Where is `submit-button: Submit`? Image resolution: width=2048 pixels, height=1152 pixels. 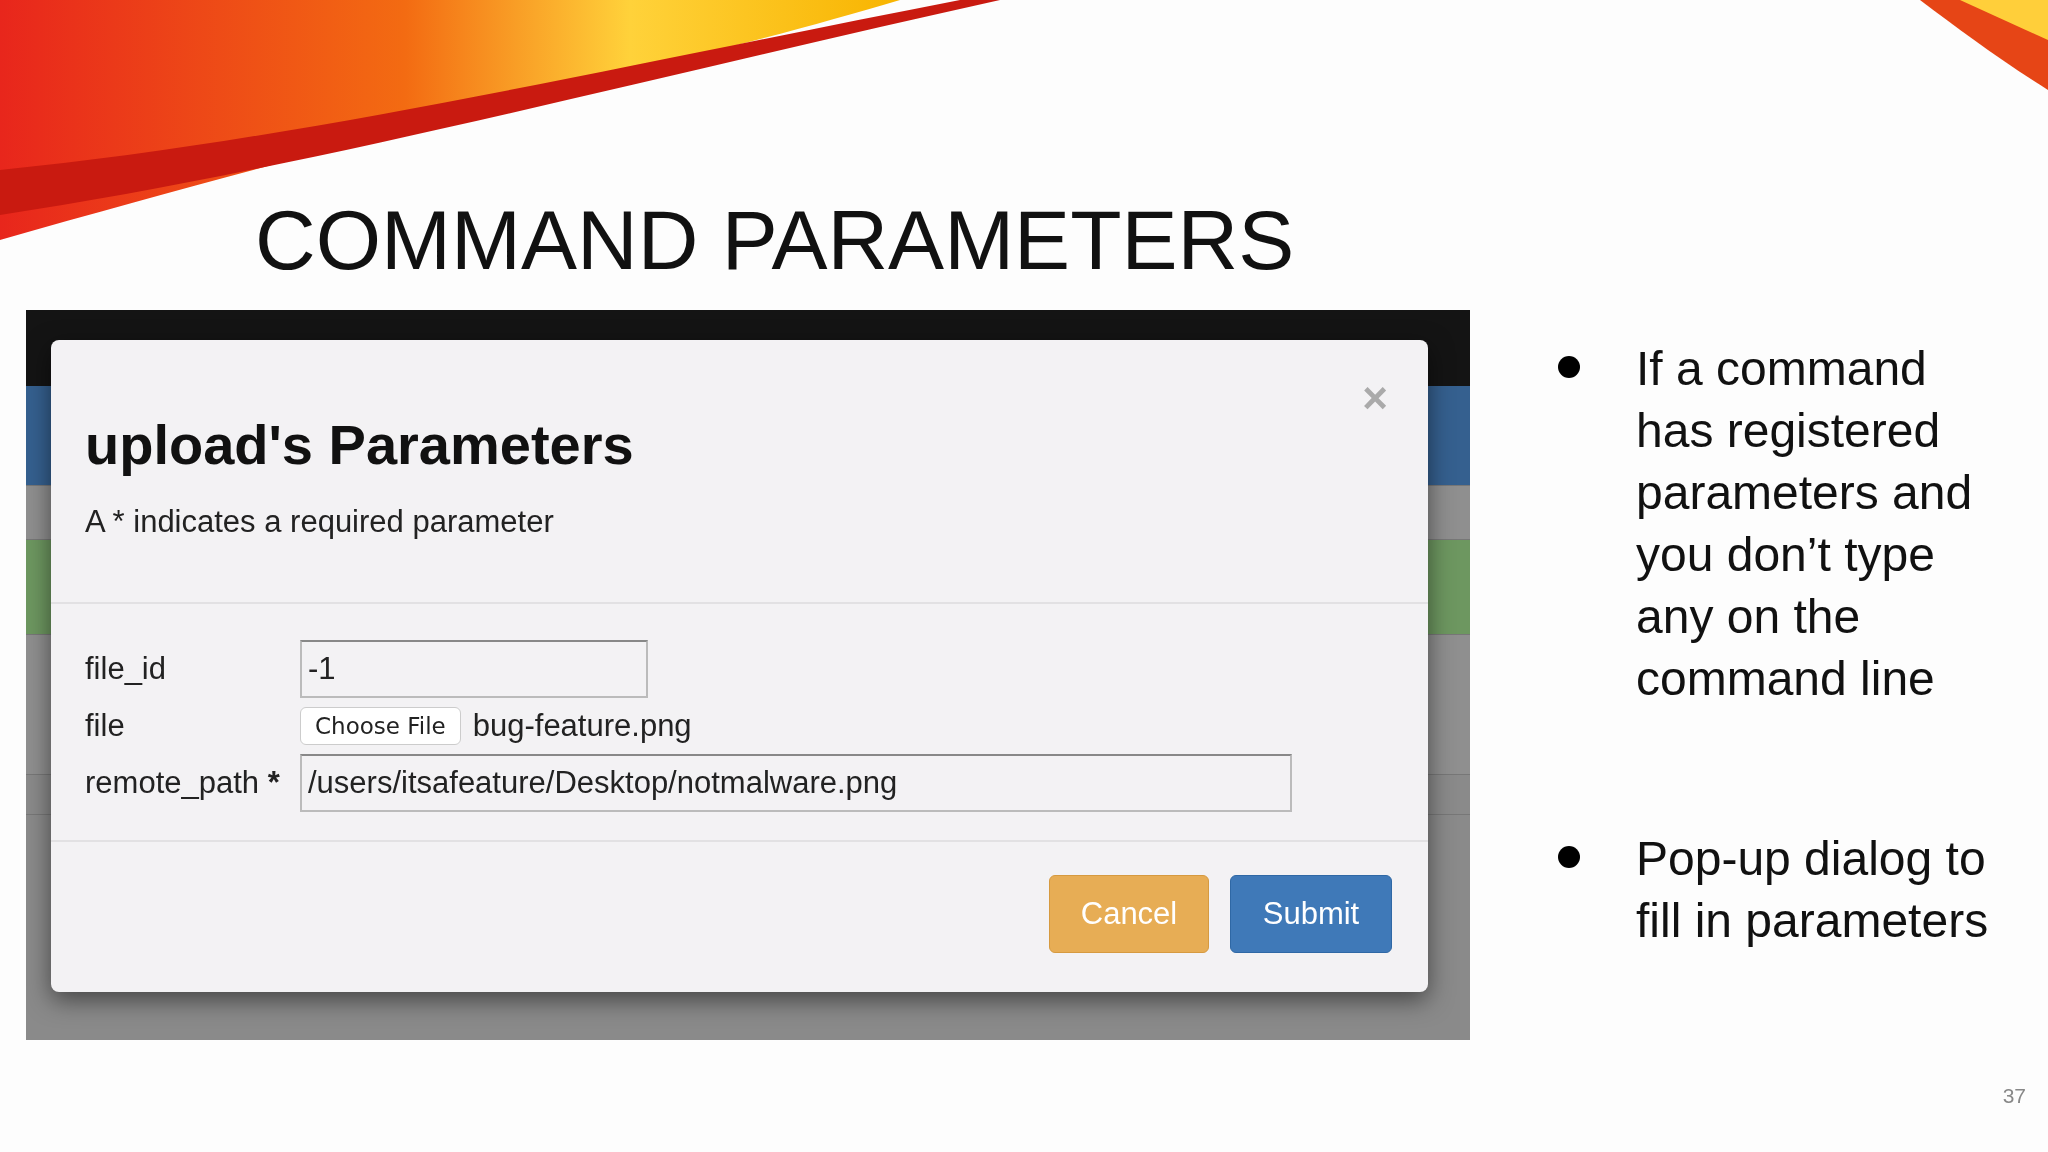 submit-button: Submit is located at coordinates (1311, 914).